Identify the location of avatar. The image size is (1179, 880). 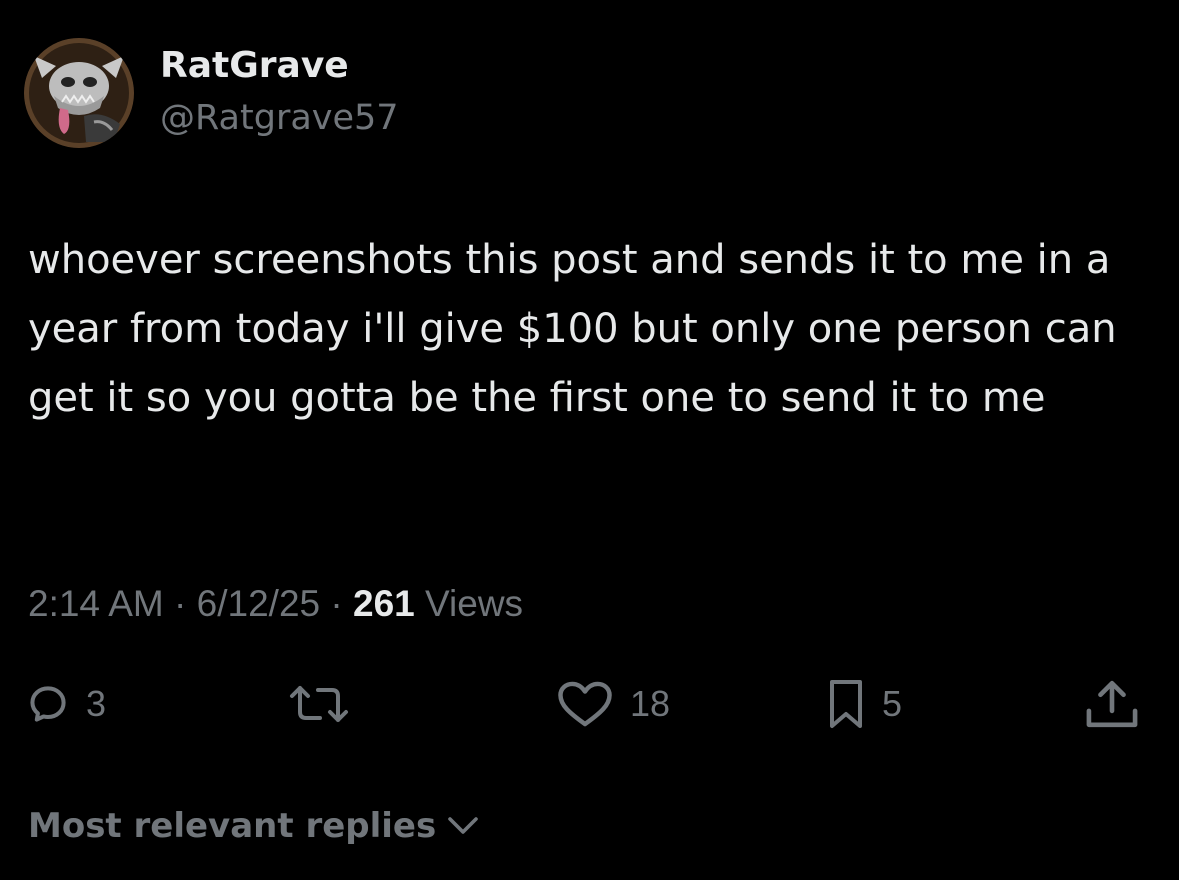
(79, 93).